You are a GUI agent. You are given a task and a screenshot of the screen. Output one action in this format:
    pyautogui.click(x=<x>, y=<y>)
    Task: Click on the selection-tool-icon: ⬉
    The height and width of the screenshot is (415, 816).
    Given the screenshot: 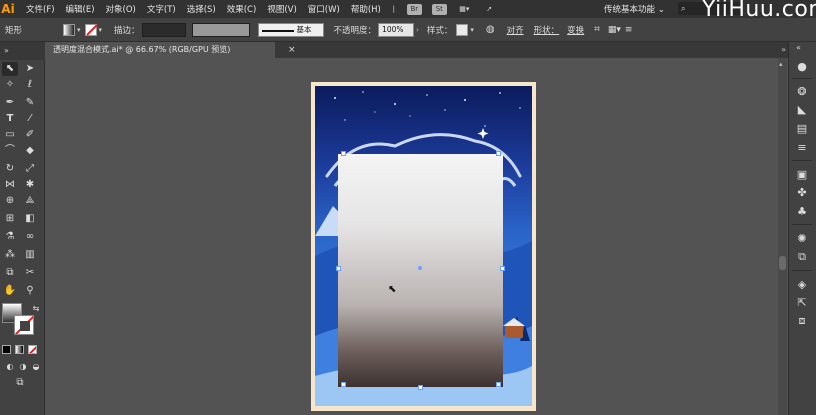 What is the action you would take?
    pyautogui.click(x=10, y=69)
    